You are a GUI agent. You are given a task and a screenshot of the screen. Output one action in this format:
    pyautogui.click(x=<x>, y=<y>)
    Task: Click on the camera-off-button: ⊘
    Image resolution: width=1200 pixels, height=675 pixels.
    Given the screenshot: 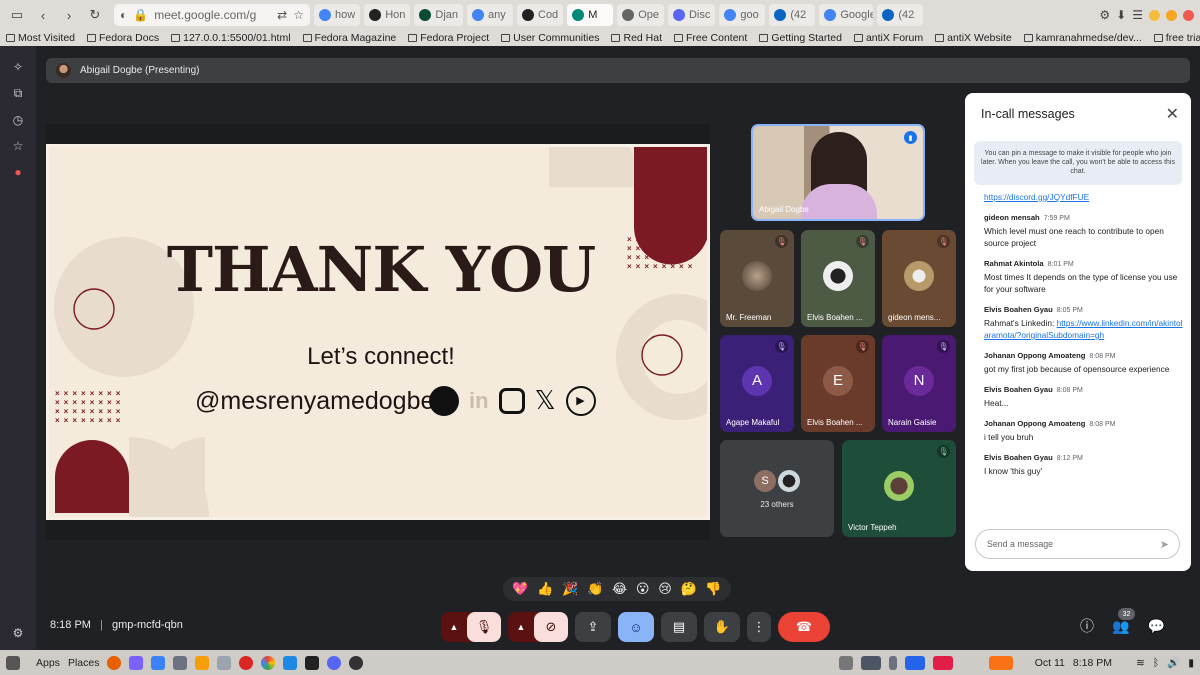 What is the action you would take?
    pyautogui.click(x=551, y=627)
    